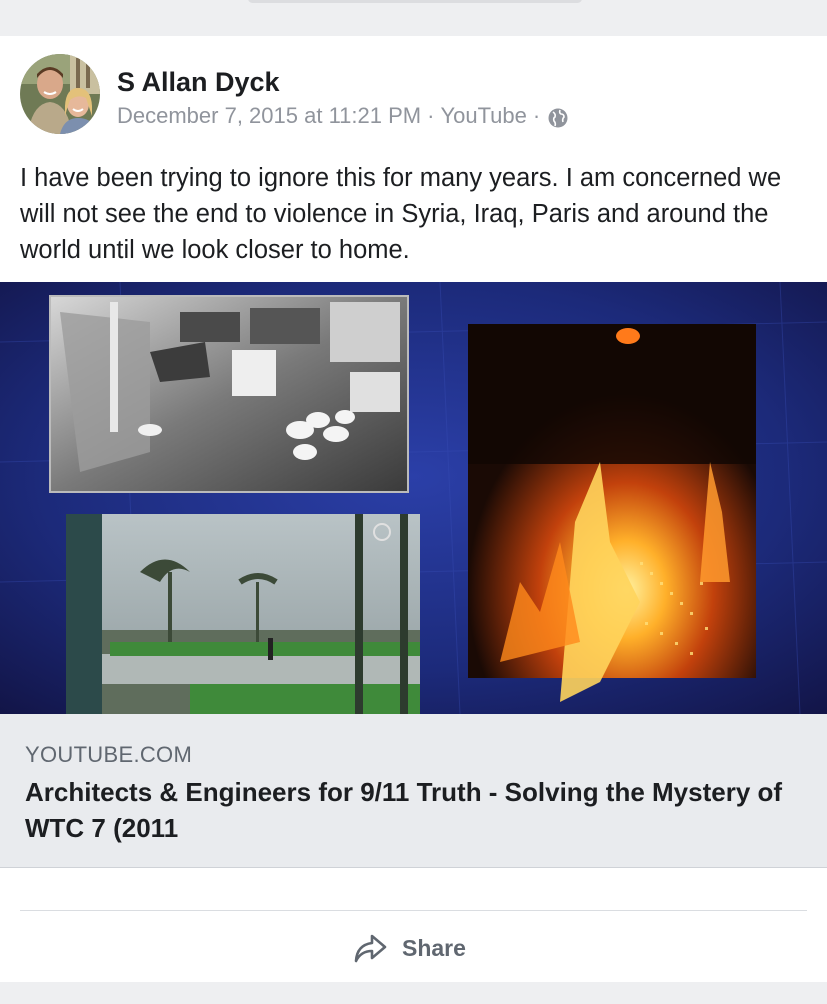 The image size is (827, 1004). Describe the element at coordinates (342, 82) in the screenshot. I see `author-name: S Allan Dyck` at that location.